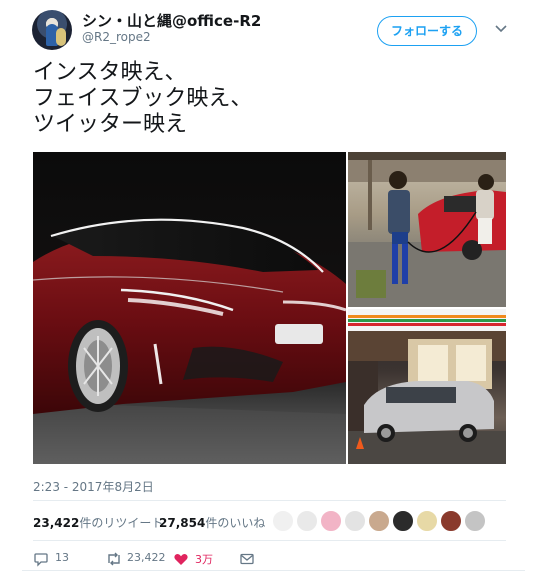 The image size is (537, 571). Describe the element at coordinates (121, 523) in the screenshot. I see `retweet-stat-label: 件のリツイート` at that location.